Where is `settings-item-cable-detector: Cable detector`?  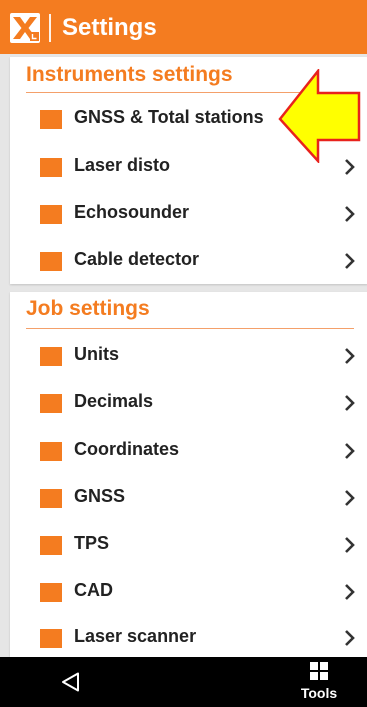 settings-item-cable-detector: Cable detector is located at coordinates (188, 260).